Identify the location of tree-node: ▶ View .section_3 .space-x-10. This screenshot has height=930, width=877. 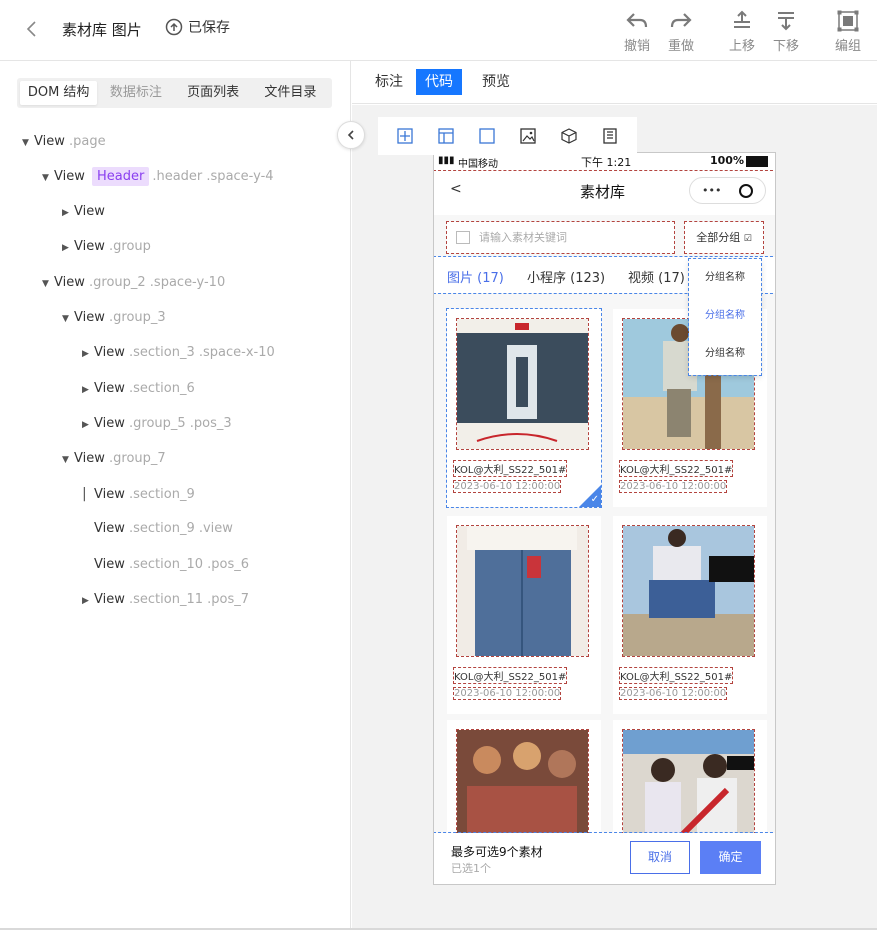
(178, 353).